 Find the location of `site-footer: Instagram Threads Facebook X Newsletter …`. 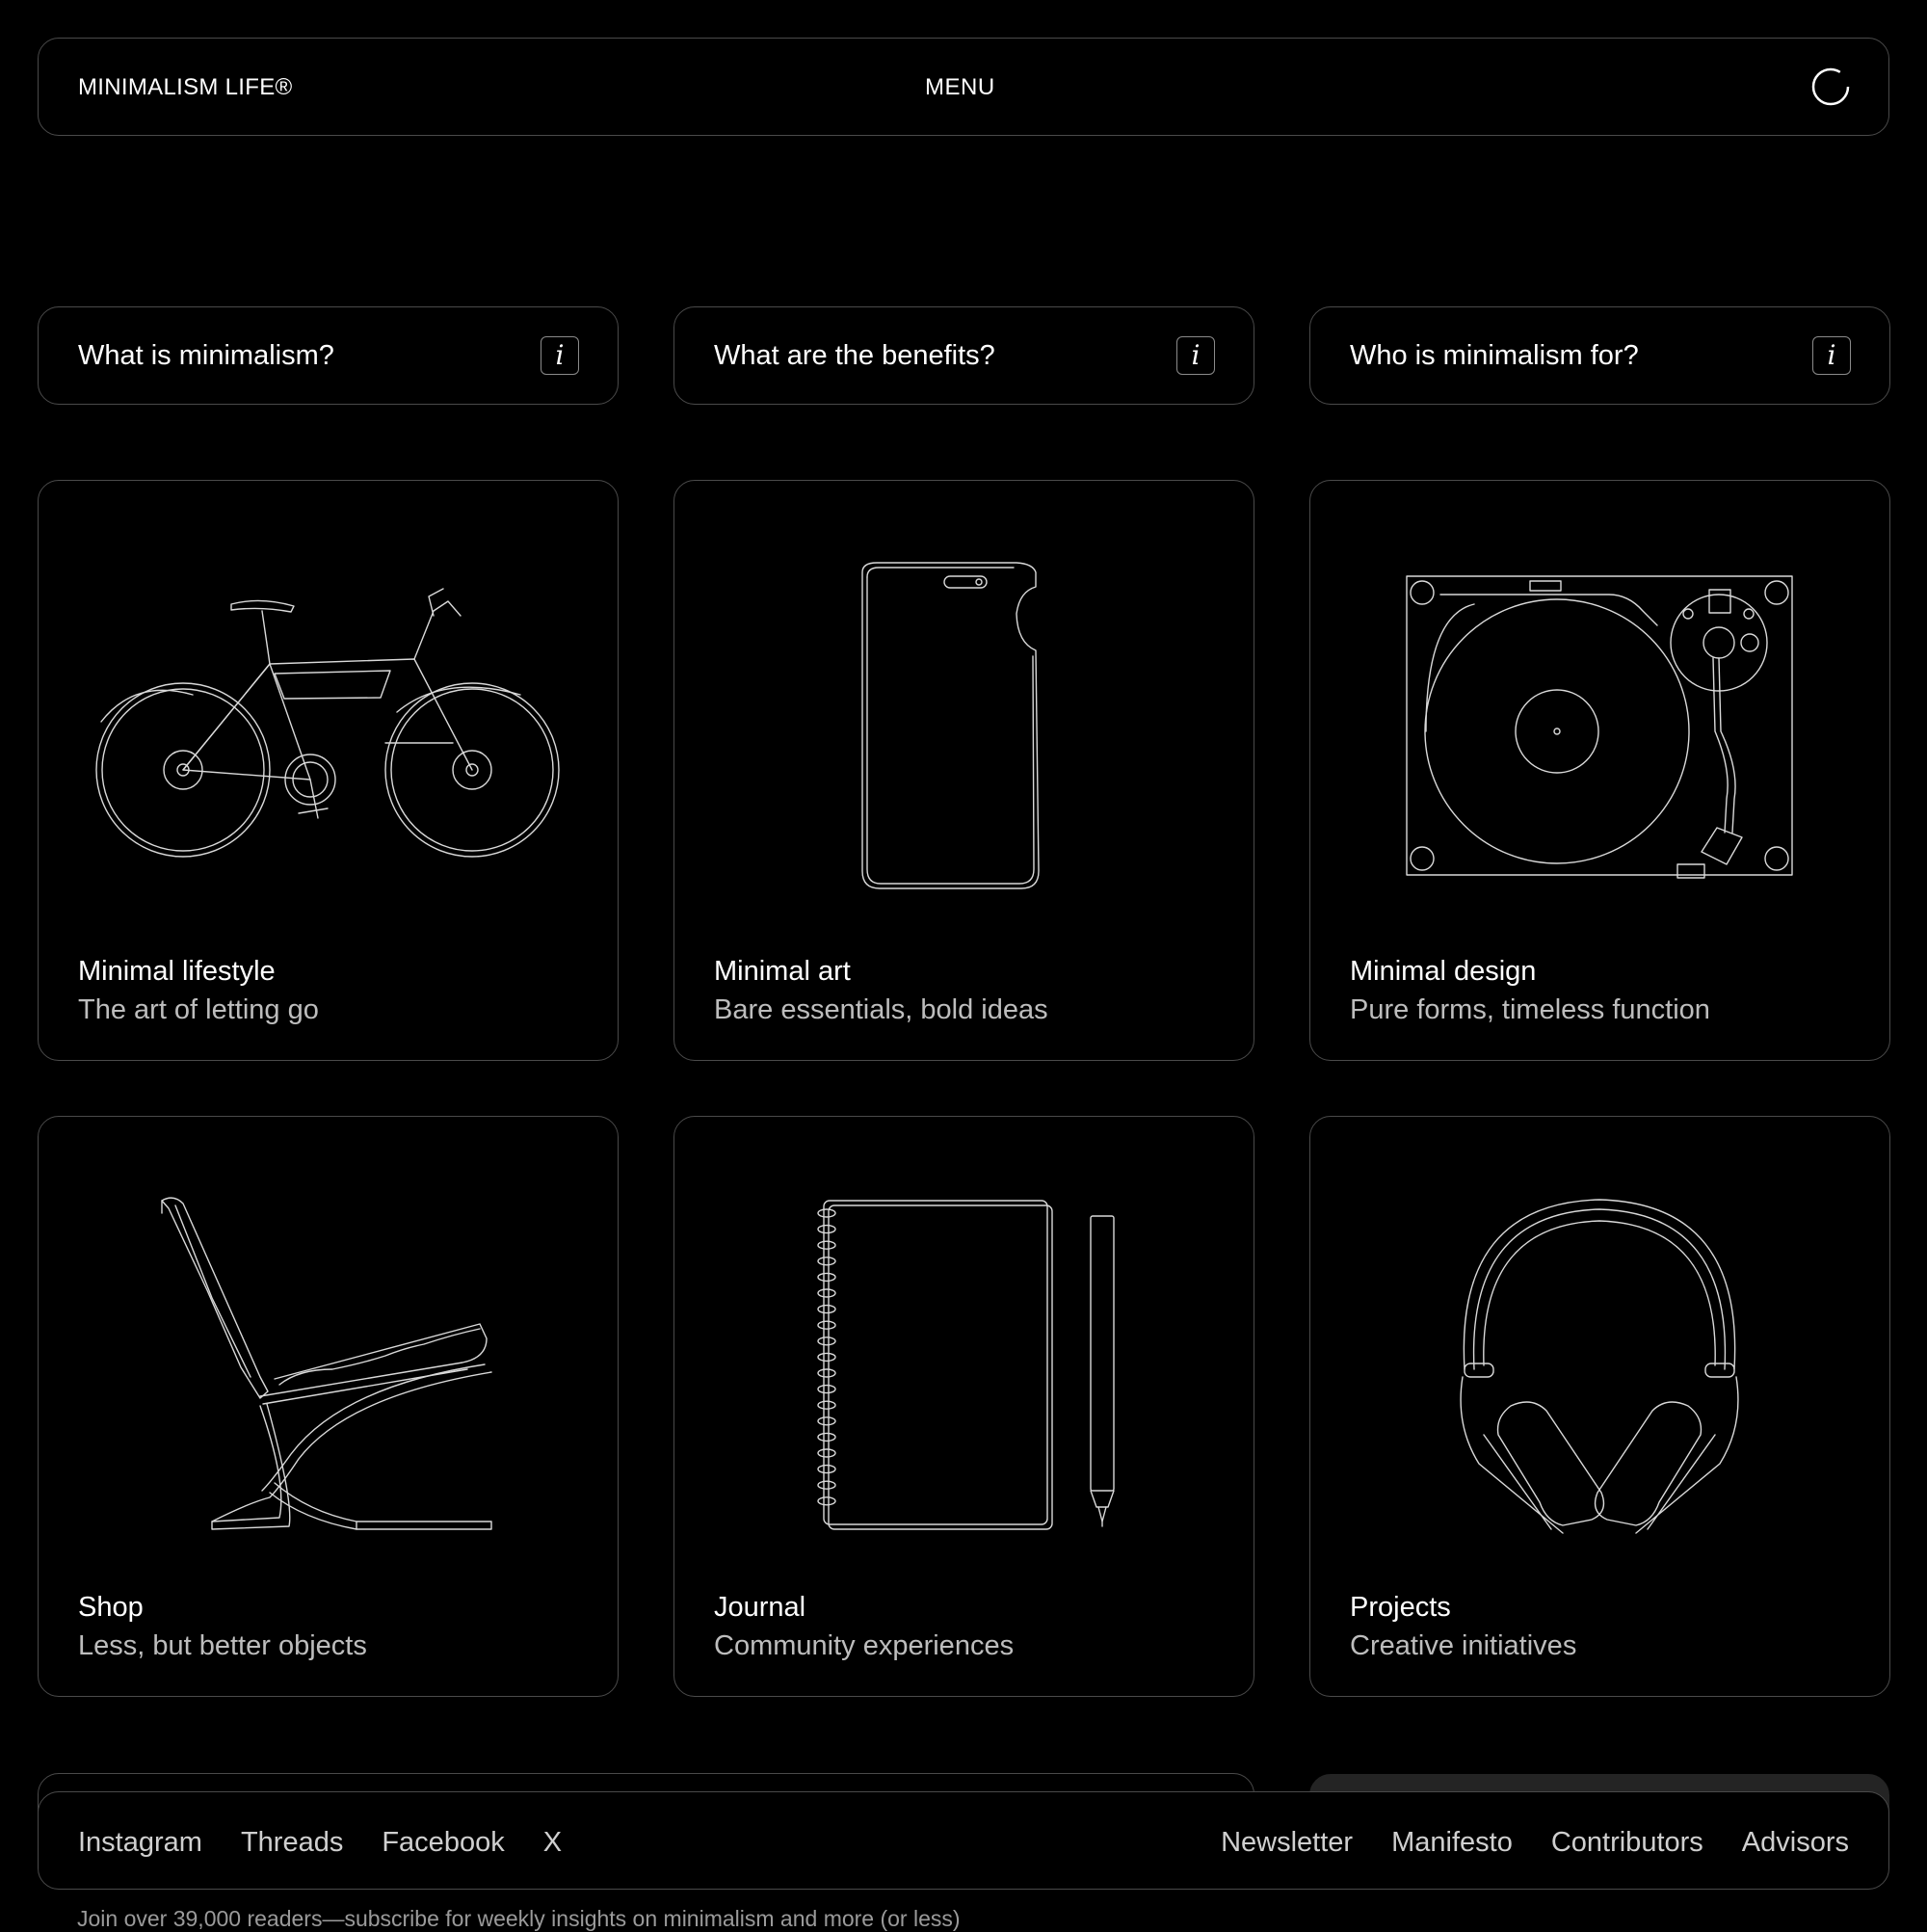

site-footer: Instagram Threads Facebook X Newsletter … is located at coordinates (963, 1840).